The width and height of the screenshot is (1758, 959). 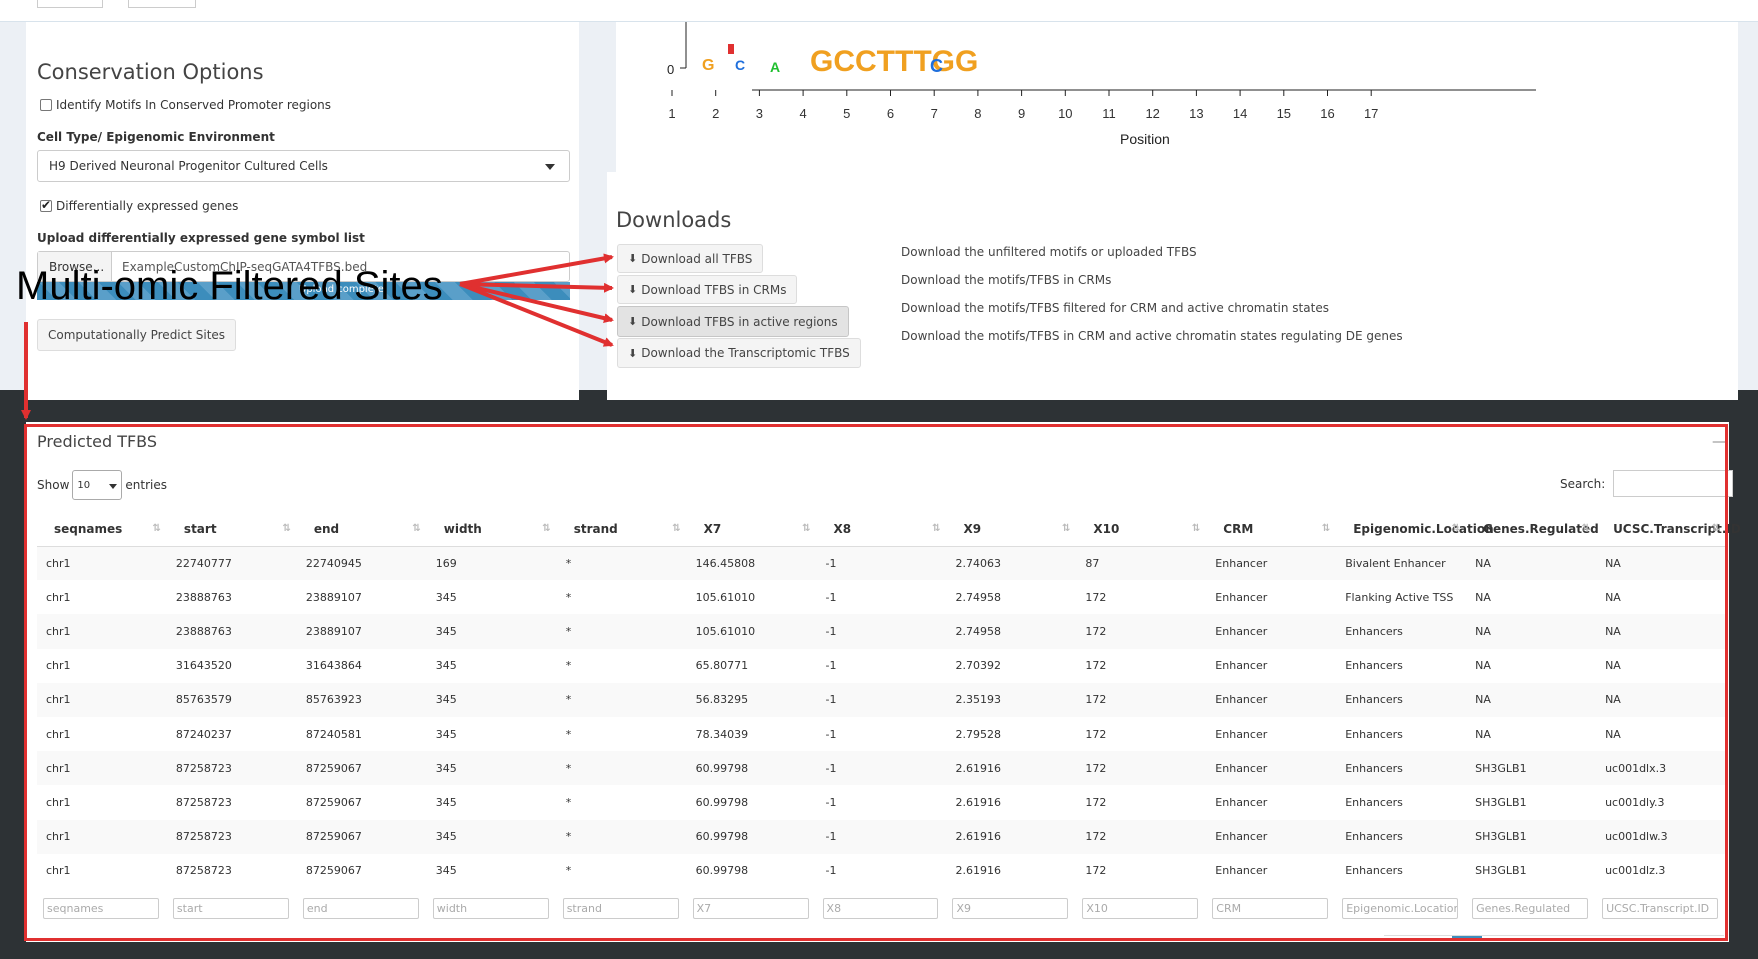 I want to click on annotation-arrow, so click(x=536, y=269).